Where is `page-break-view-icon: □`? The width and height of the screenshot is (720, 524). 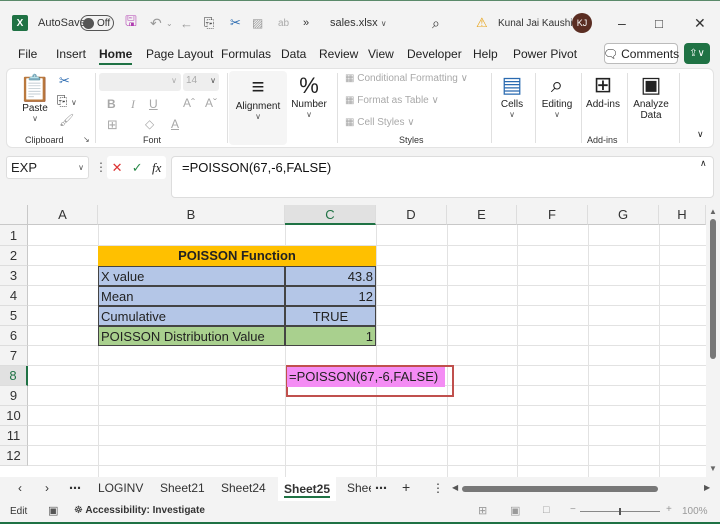 page-break-view-icon: □ is located at coordinates (546, 510).